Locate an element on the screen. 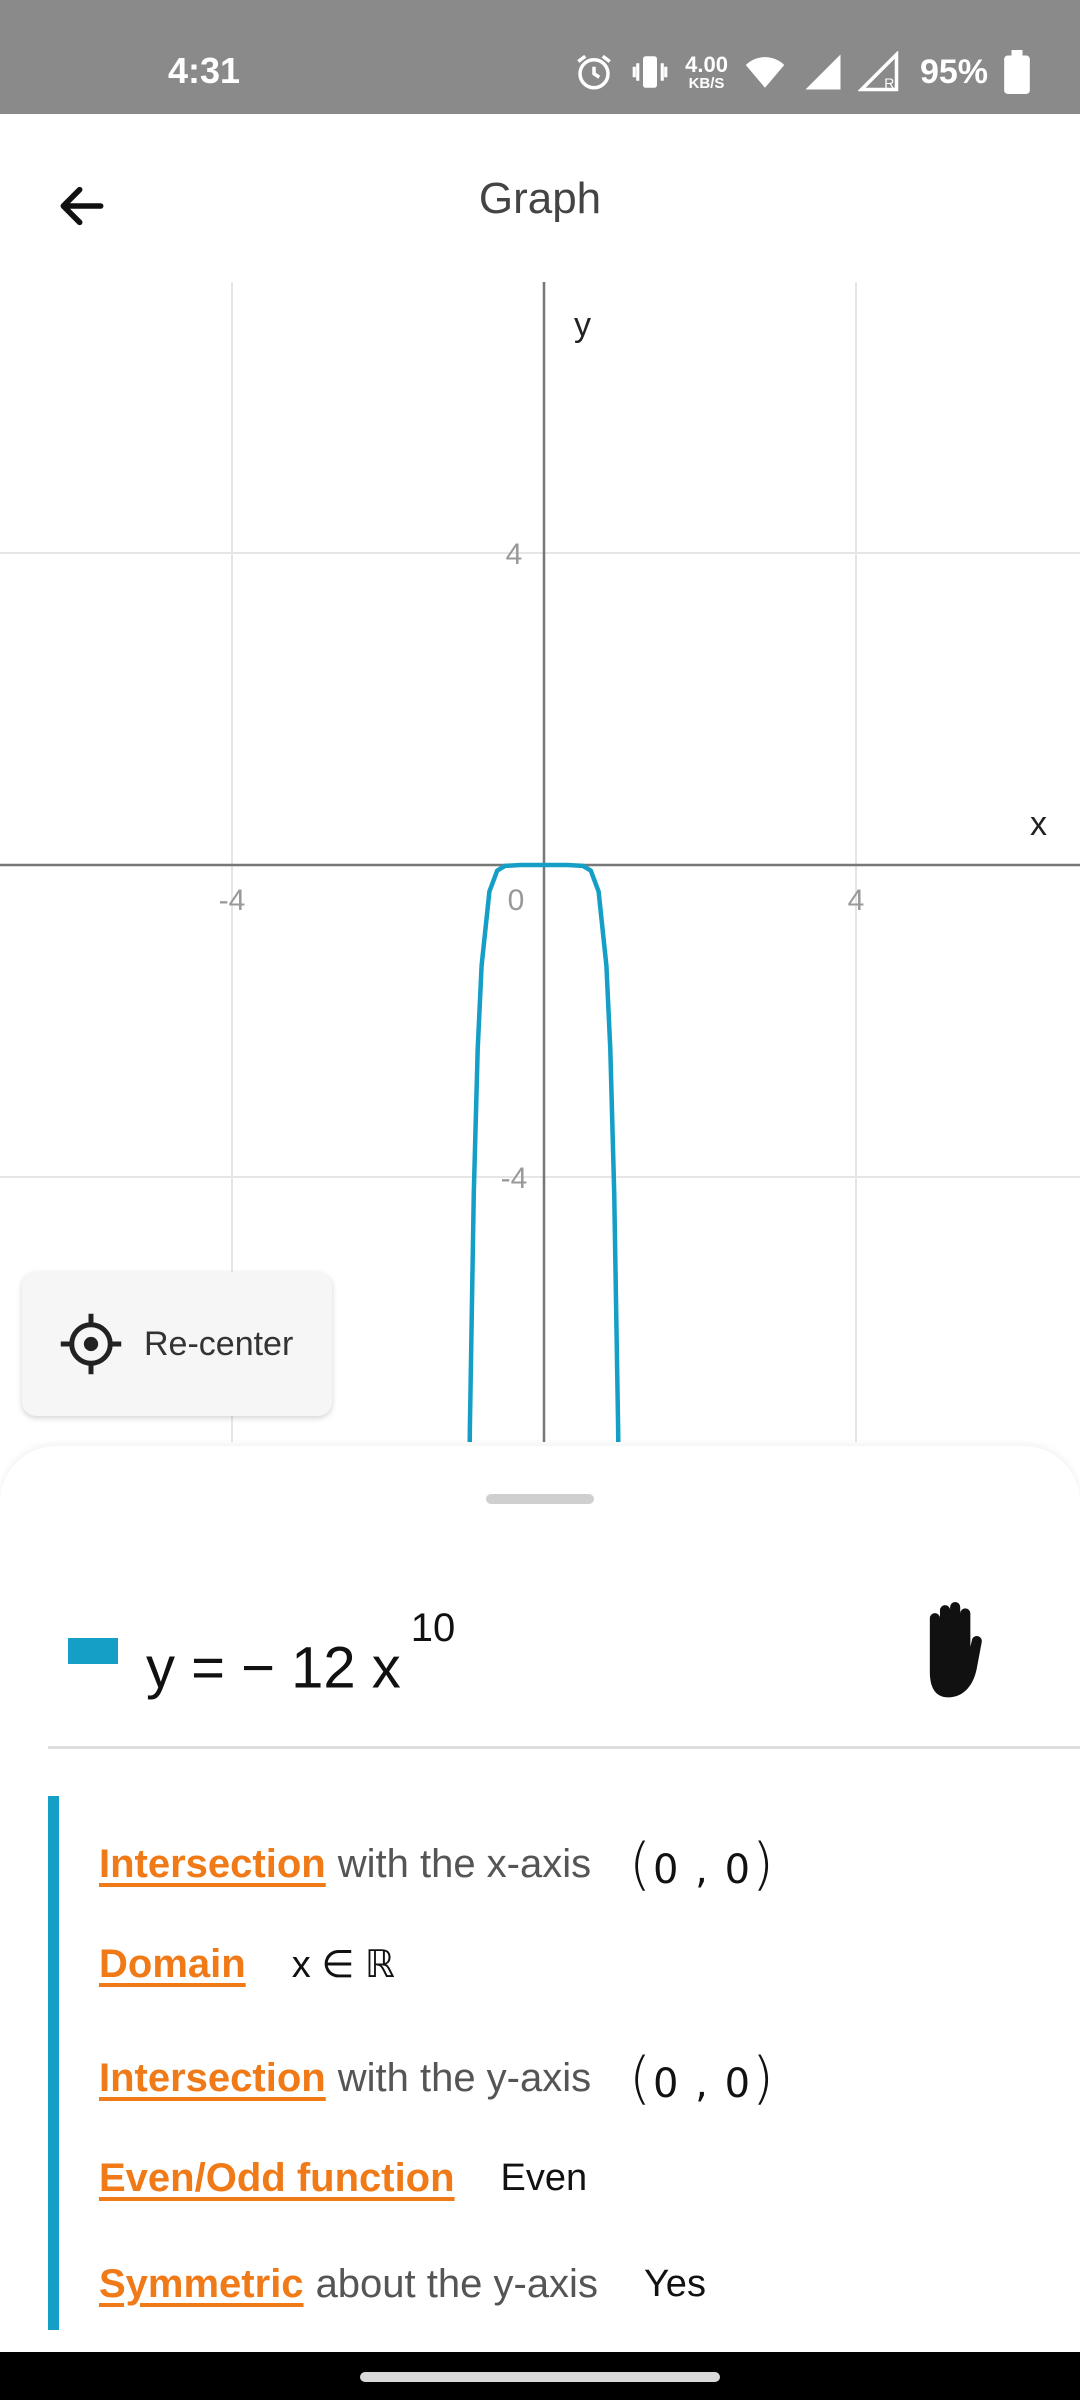 The image size is (1080, 2400). prop-y-intersection: Intersection with the y-axis (0 , 0) is located at coordinates (437, 2078).